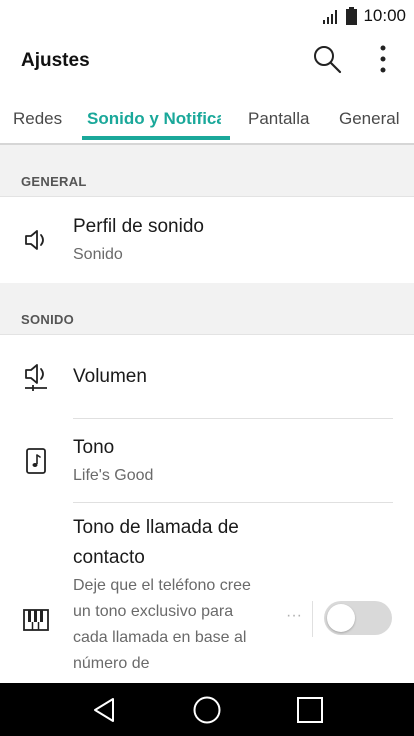  Describe the element at coordinates (110, 376) in the screenshot. I see `list-item-title: Volumen` at that location.